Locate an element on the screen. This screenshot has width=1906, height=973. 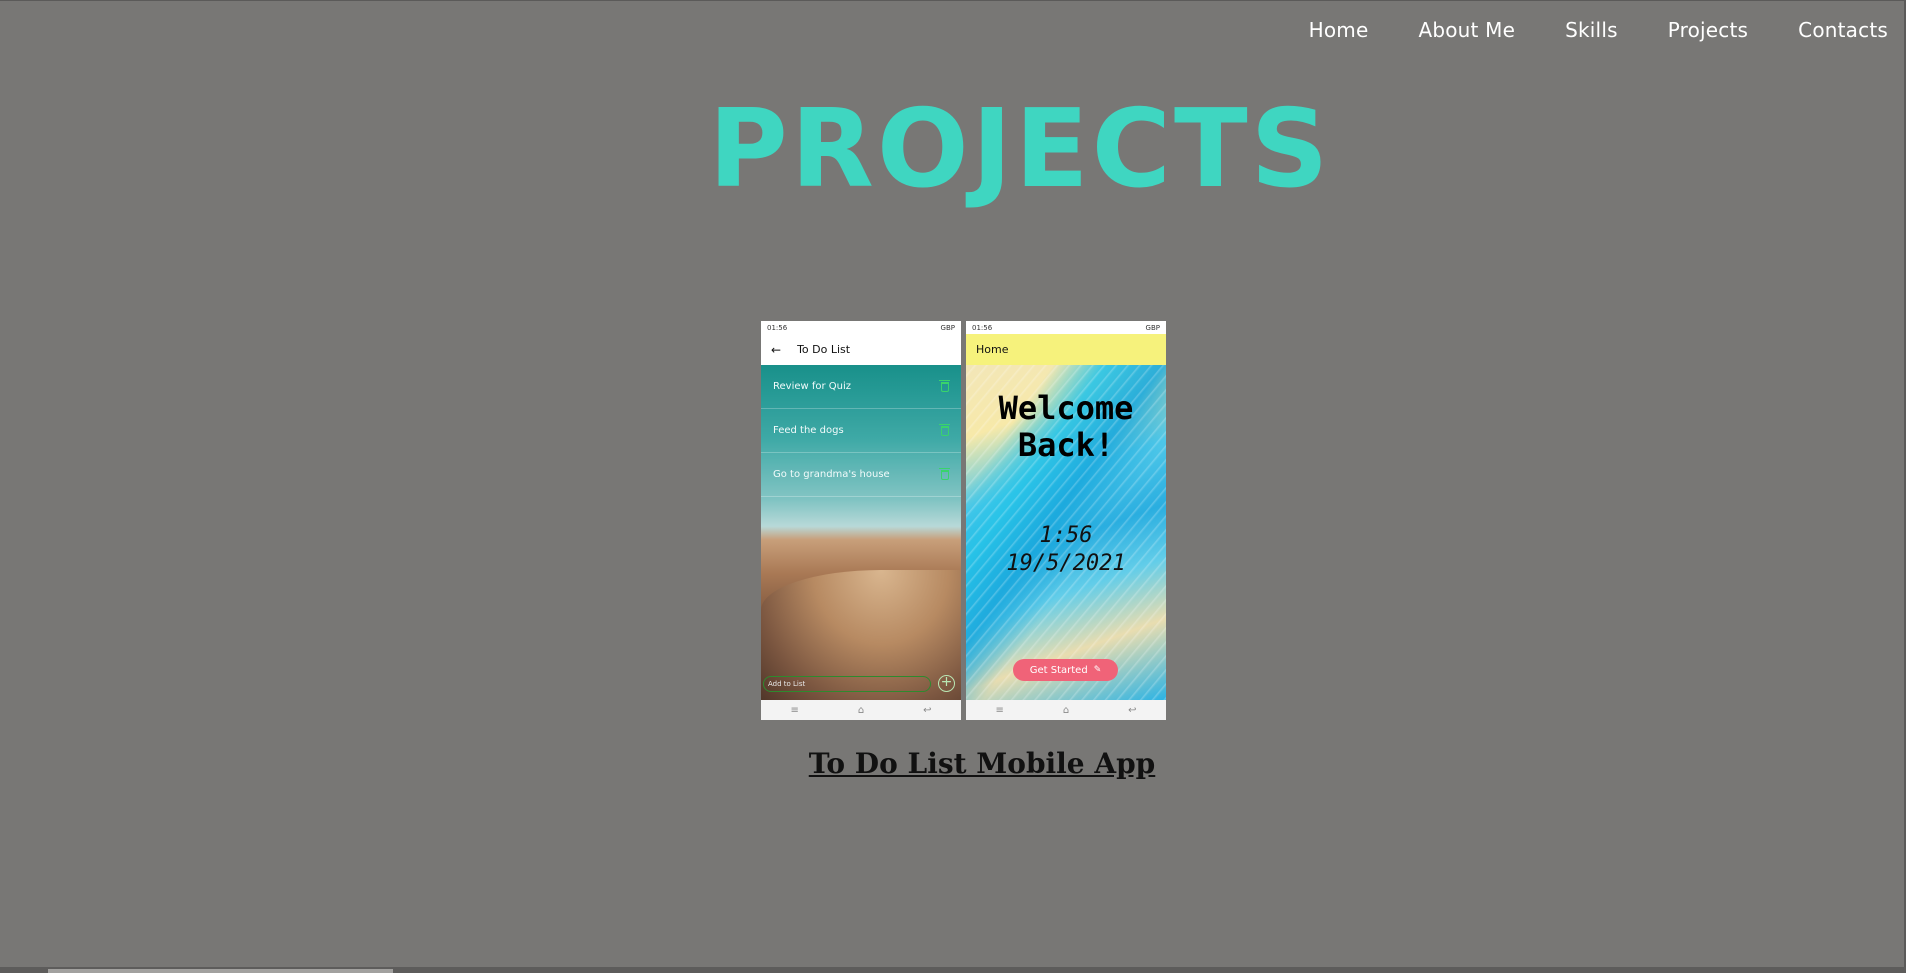
date-text: 19/5/2021 is located at coordinates (1066, 563).